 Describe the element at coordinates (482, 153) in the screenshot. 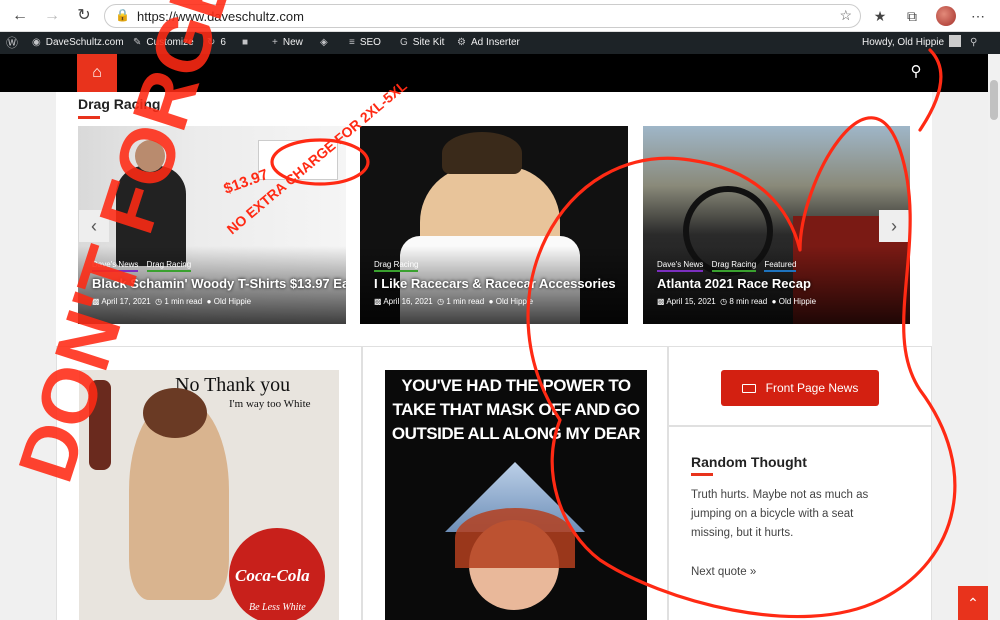

I see `cartoon-hair-shape` at that location.